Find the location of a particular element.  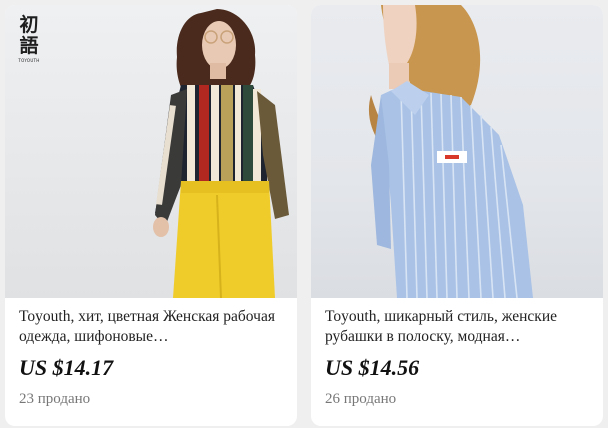

product-sold-count: 23 продано is located at coordinates (55, 399).